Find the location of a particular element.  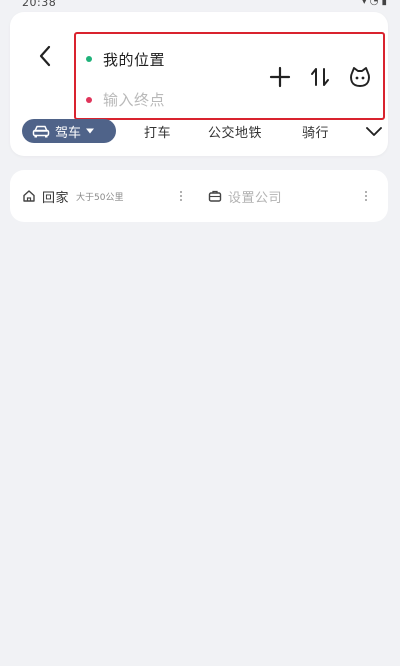

company-placeholder: 设置公司 is located at coordinates (255, 198).